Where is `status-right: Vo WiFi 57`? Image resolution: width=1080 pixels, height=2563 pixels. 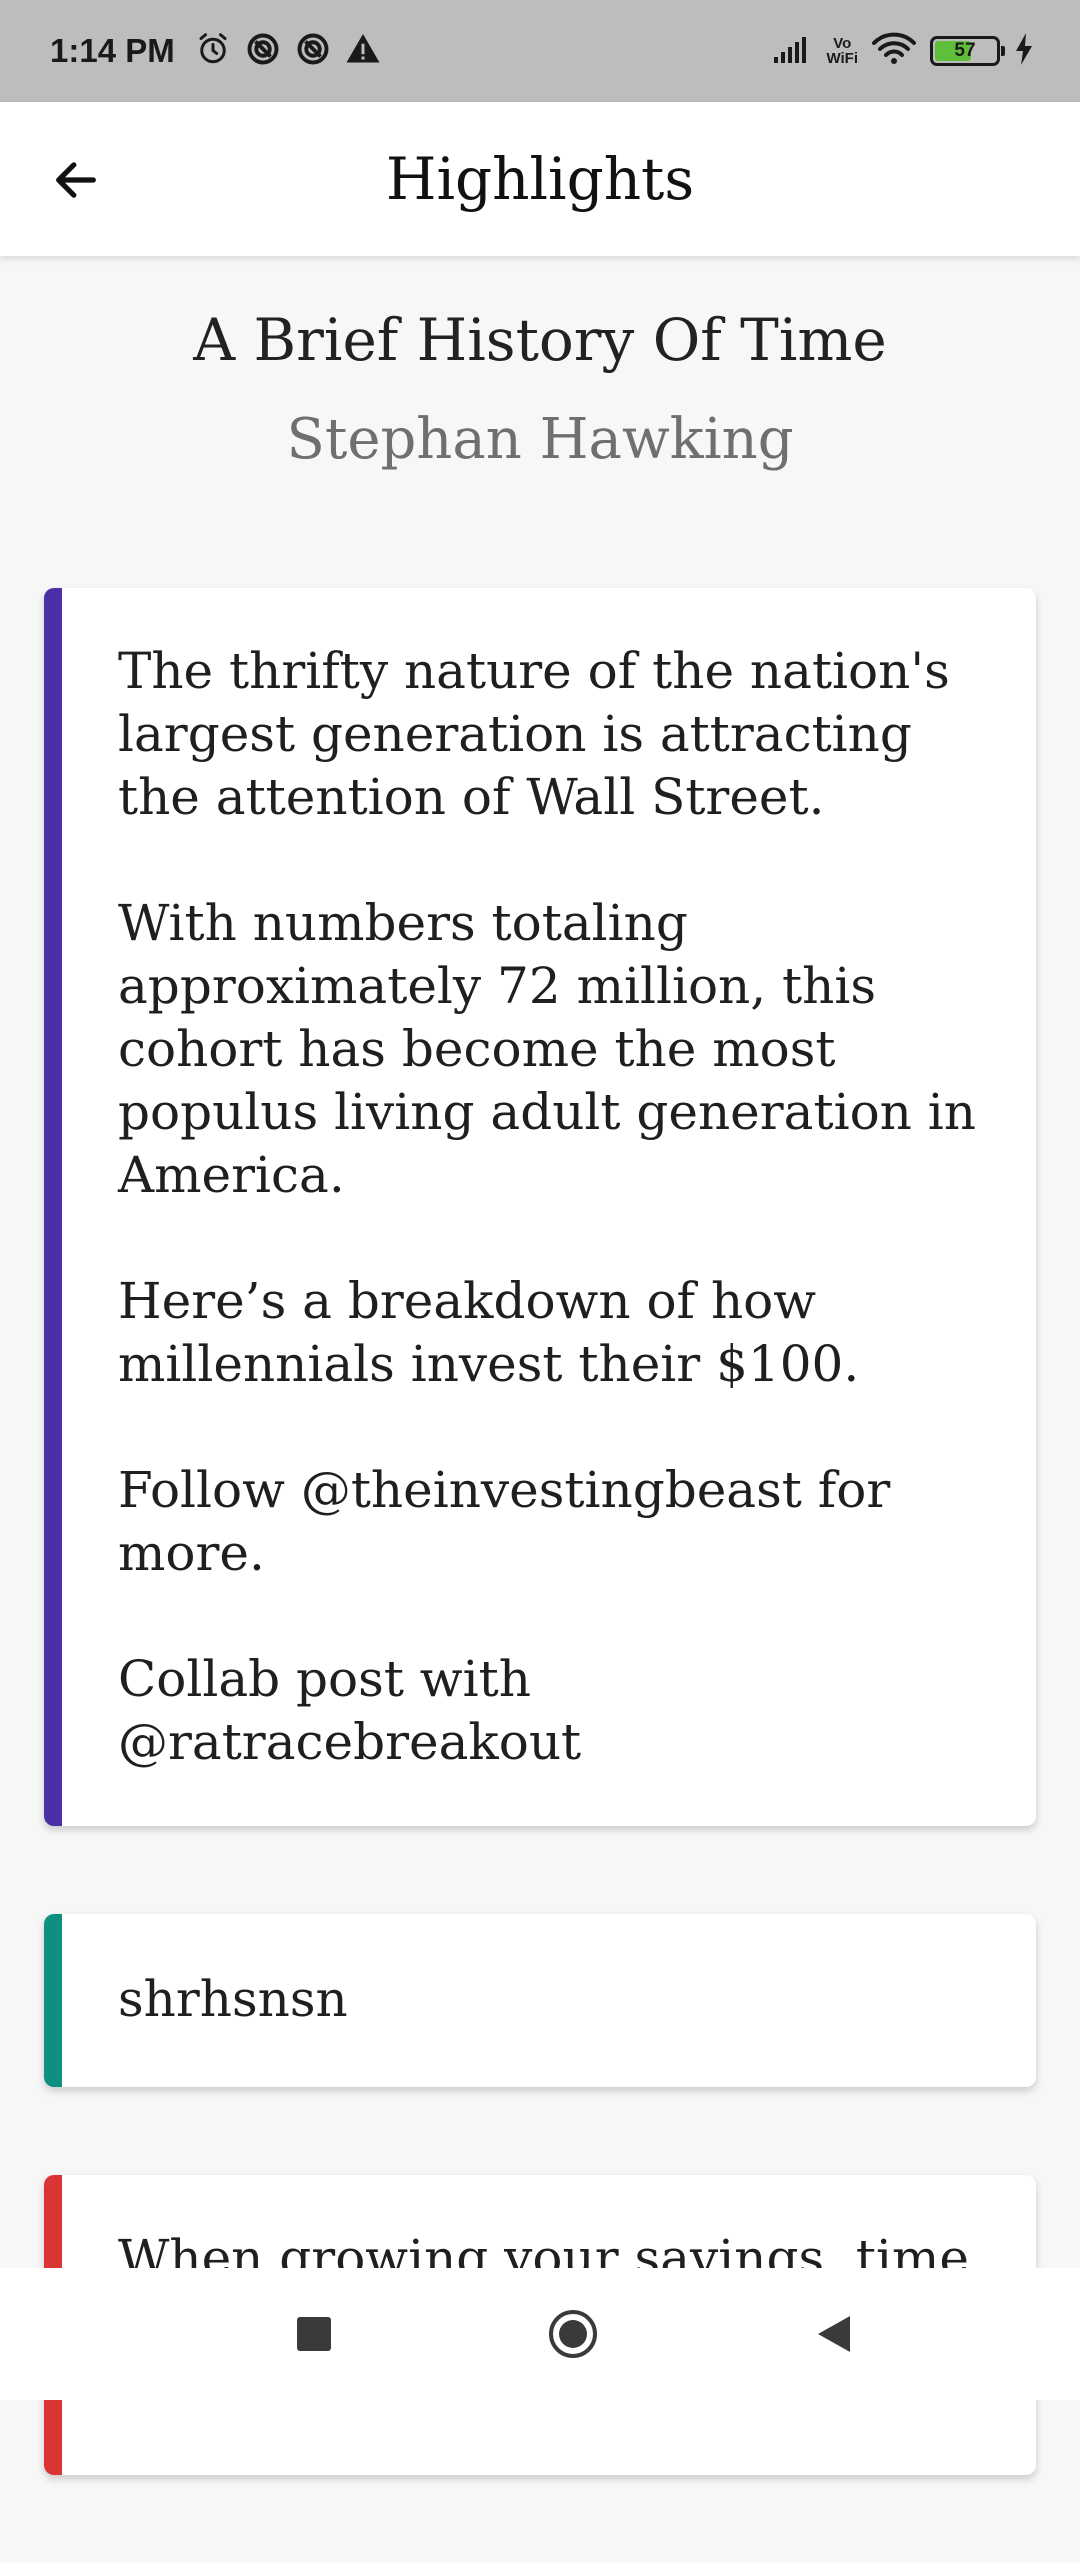
status-right: Vo WiFi 57 is located at coordinates (903, 51).